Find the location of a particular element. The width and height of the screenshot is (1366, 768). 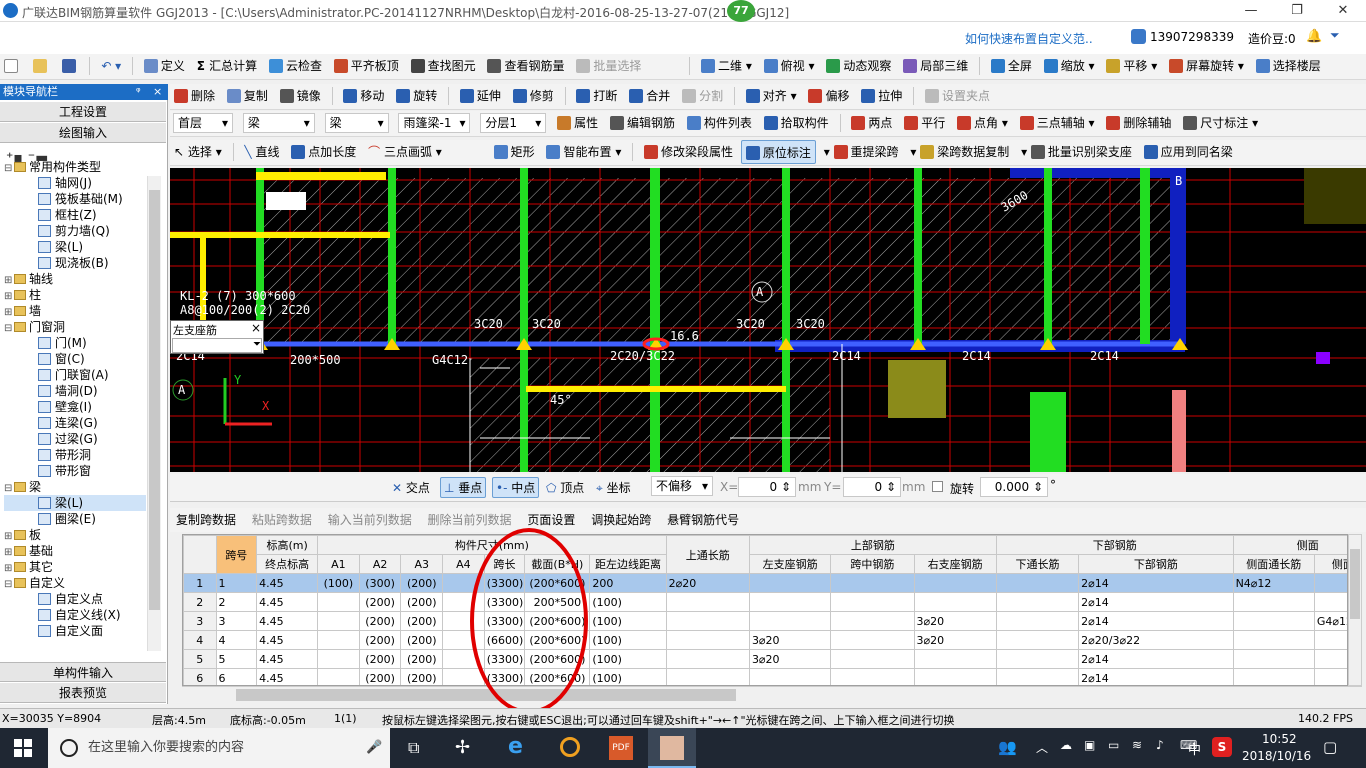

tree-item: ⊟ 自定义 is located at coordinates (75, 583).